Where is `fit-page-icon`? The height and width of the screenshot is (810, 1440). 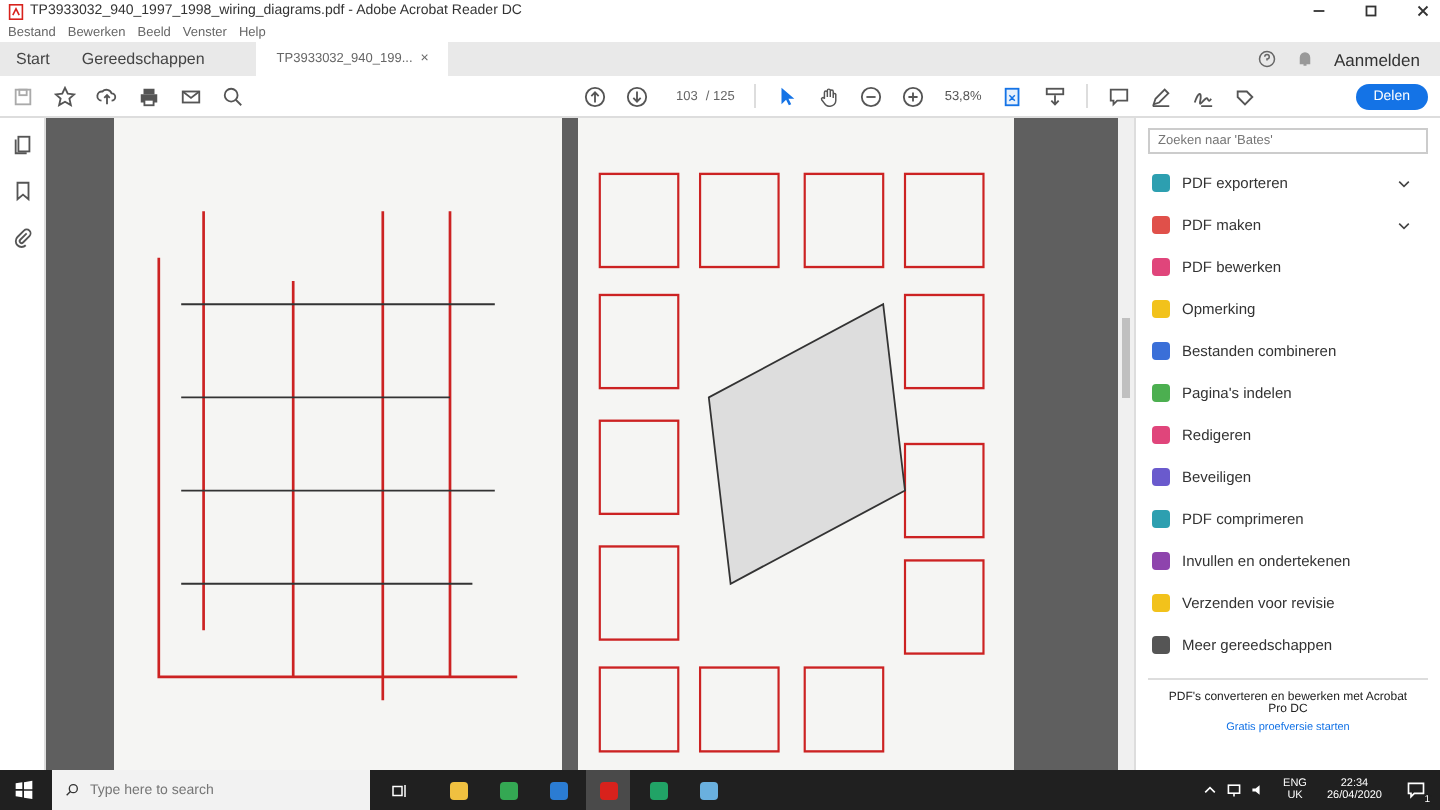
fit-page-icon is located at coordinates (1012, 96).